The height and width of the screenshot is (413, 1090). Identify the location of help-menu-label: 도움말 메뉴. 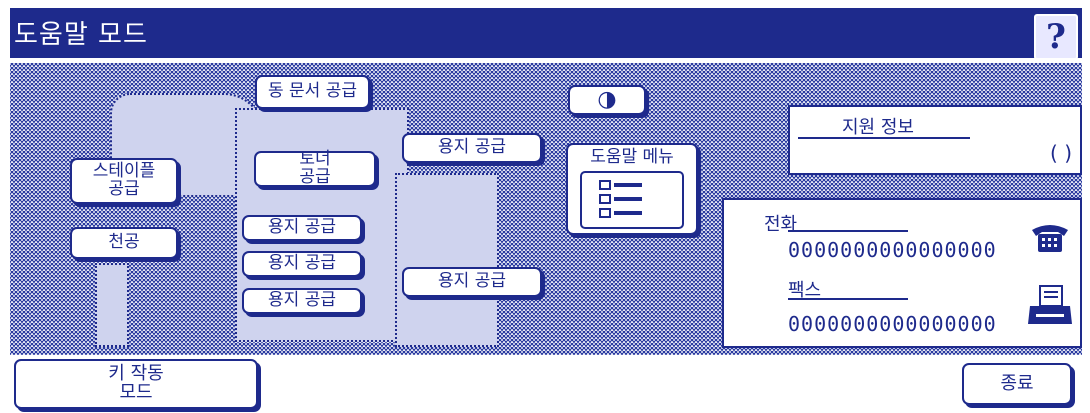
(632, 157).